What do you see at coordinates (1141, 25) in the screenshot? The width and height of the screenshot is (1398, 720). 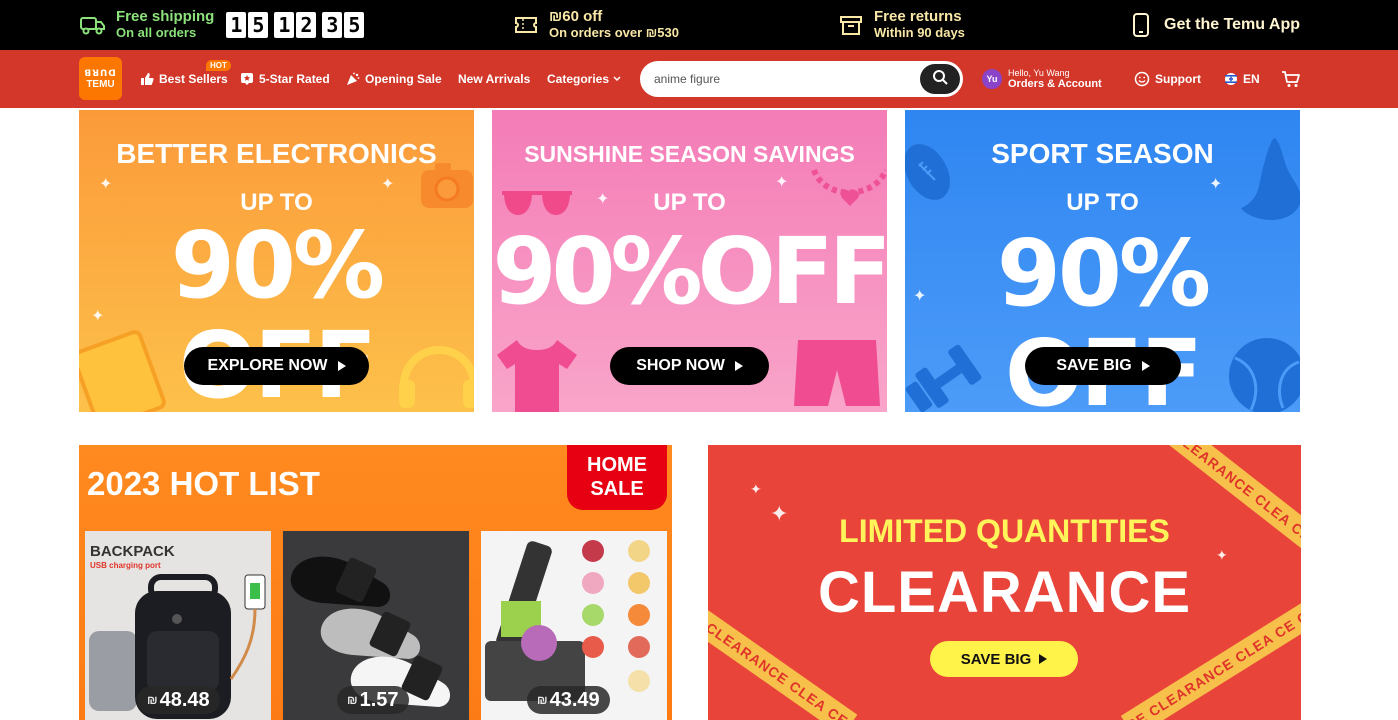 I see `phone-icon` at bounding box center [1141, 25].